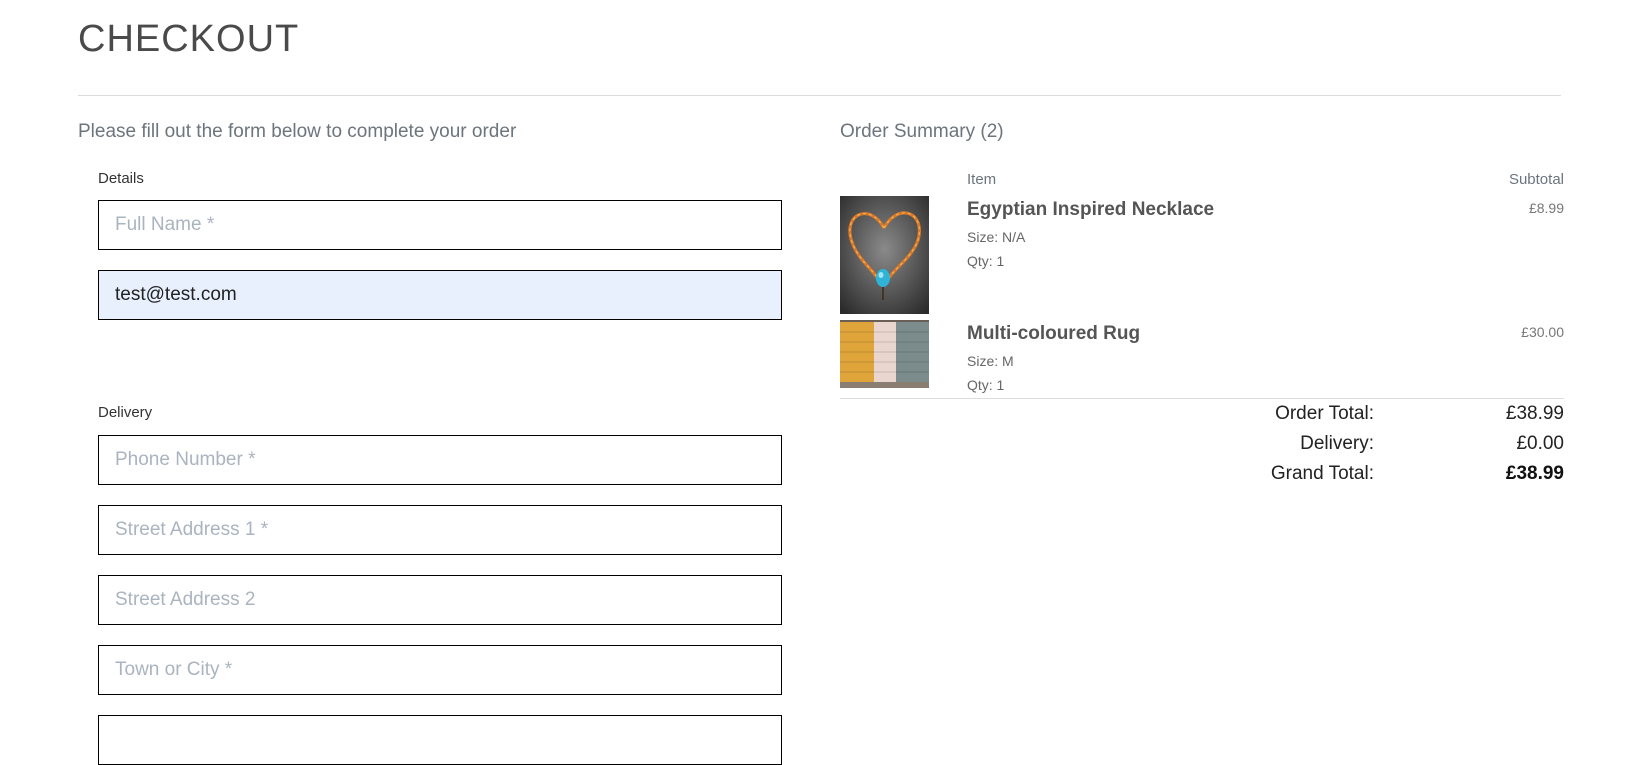 The width and height of the screenshot is (1628, 765). Describe the element at coordinates (1054, 333) in the screenshot. I see `cart-item-name: Multi-coloured Rug` at that location.